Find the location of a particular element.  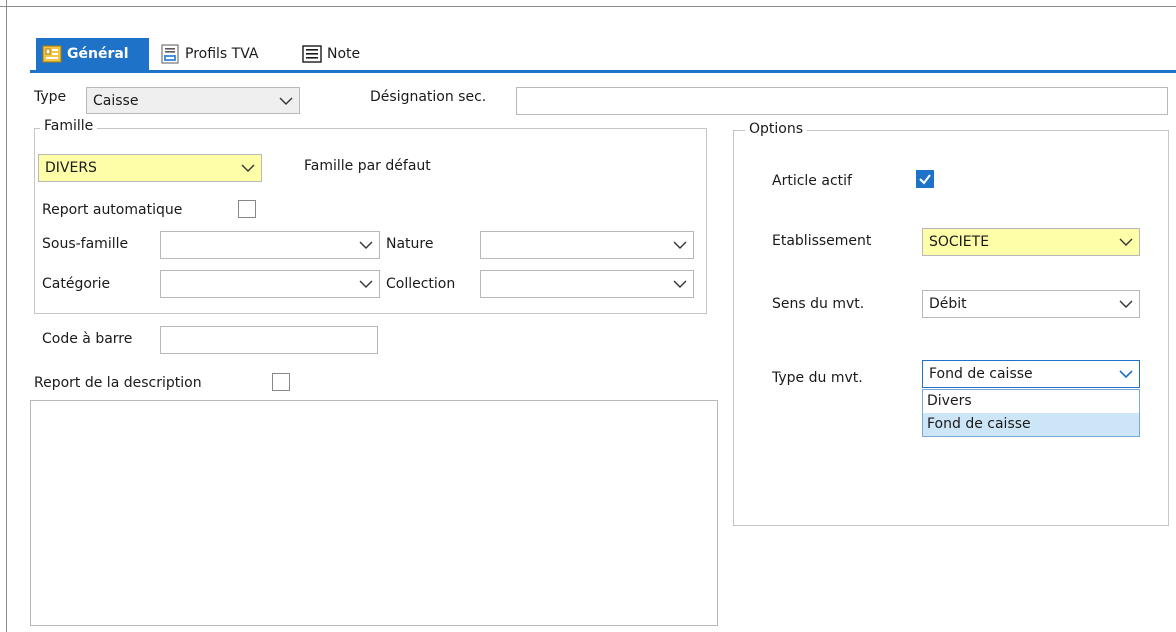

collection-combobox is located at coordinates (587, 284).